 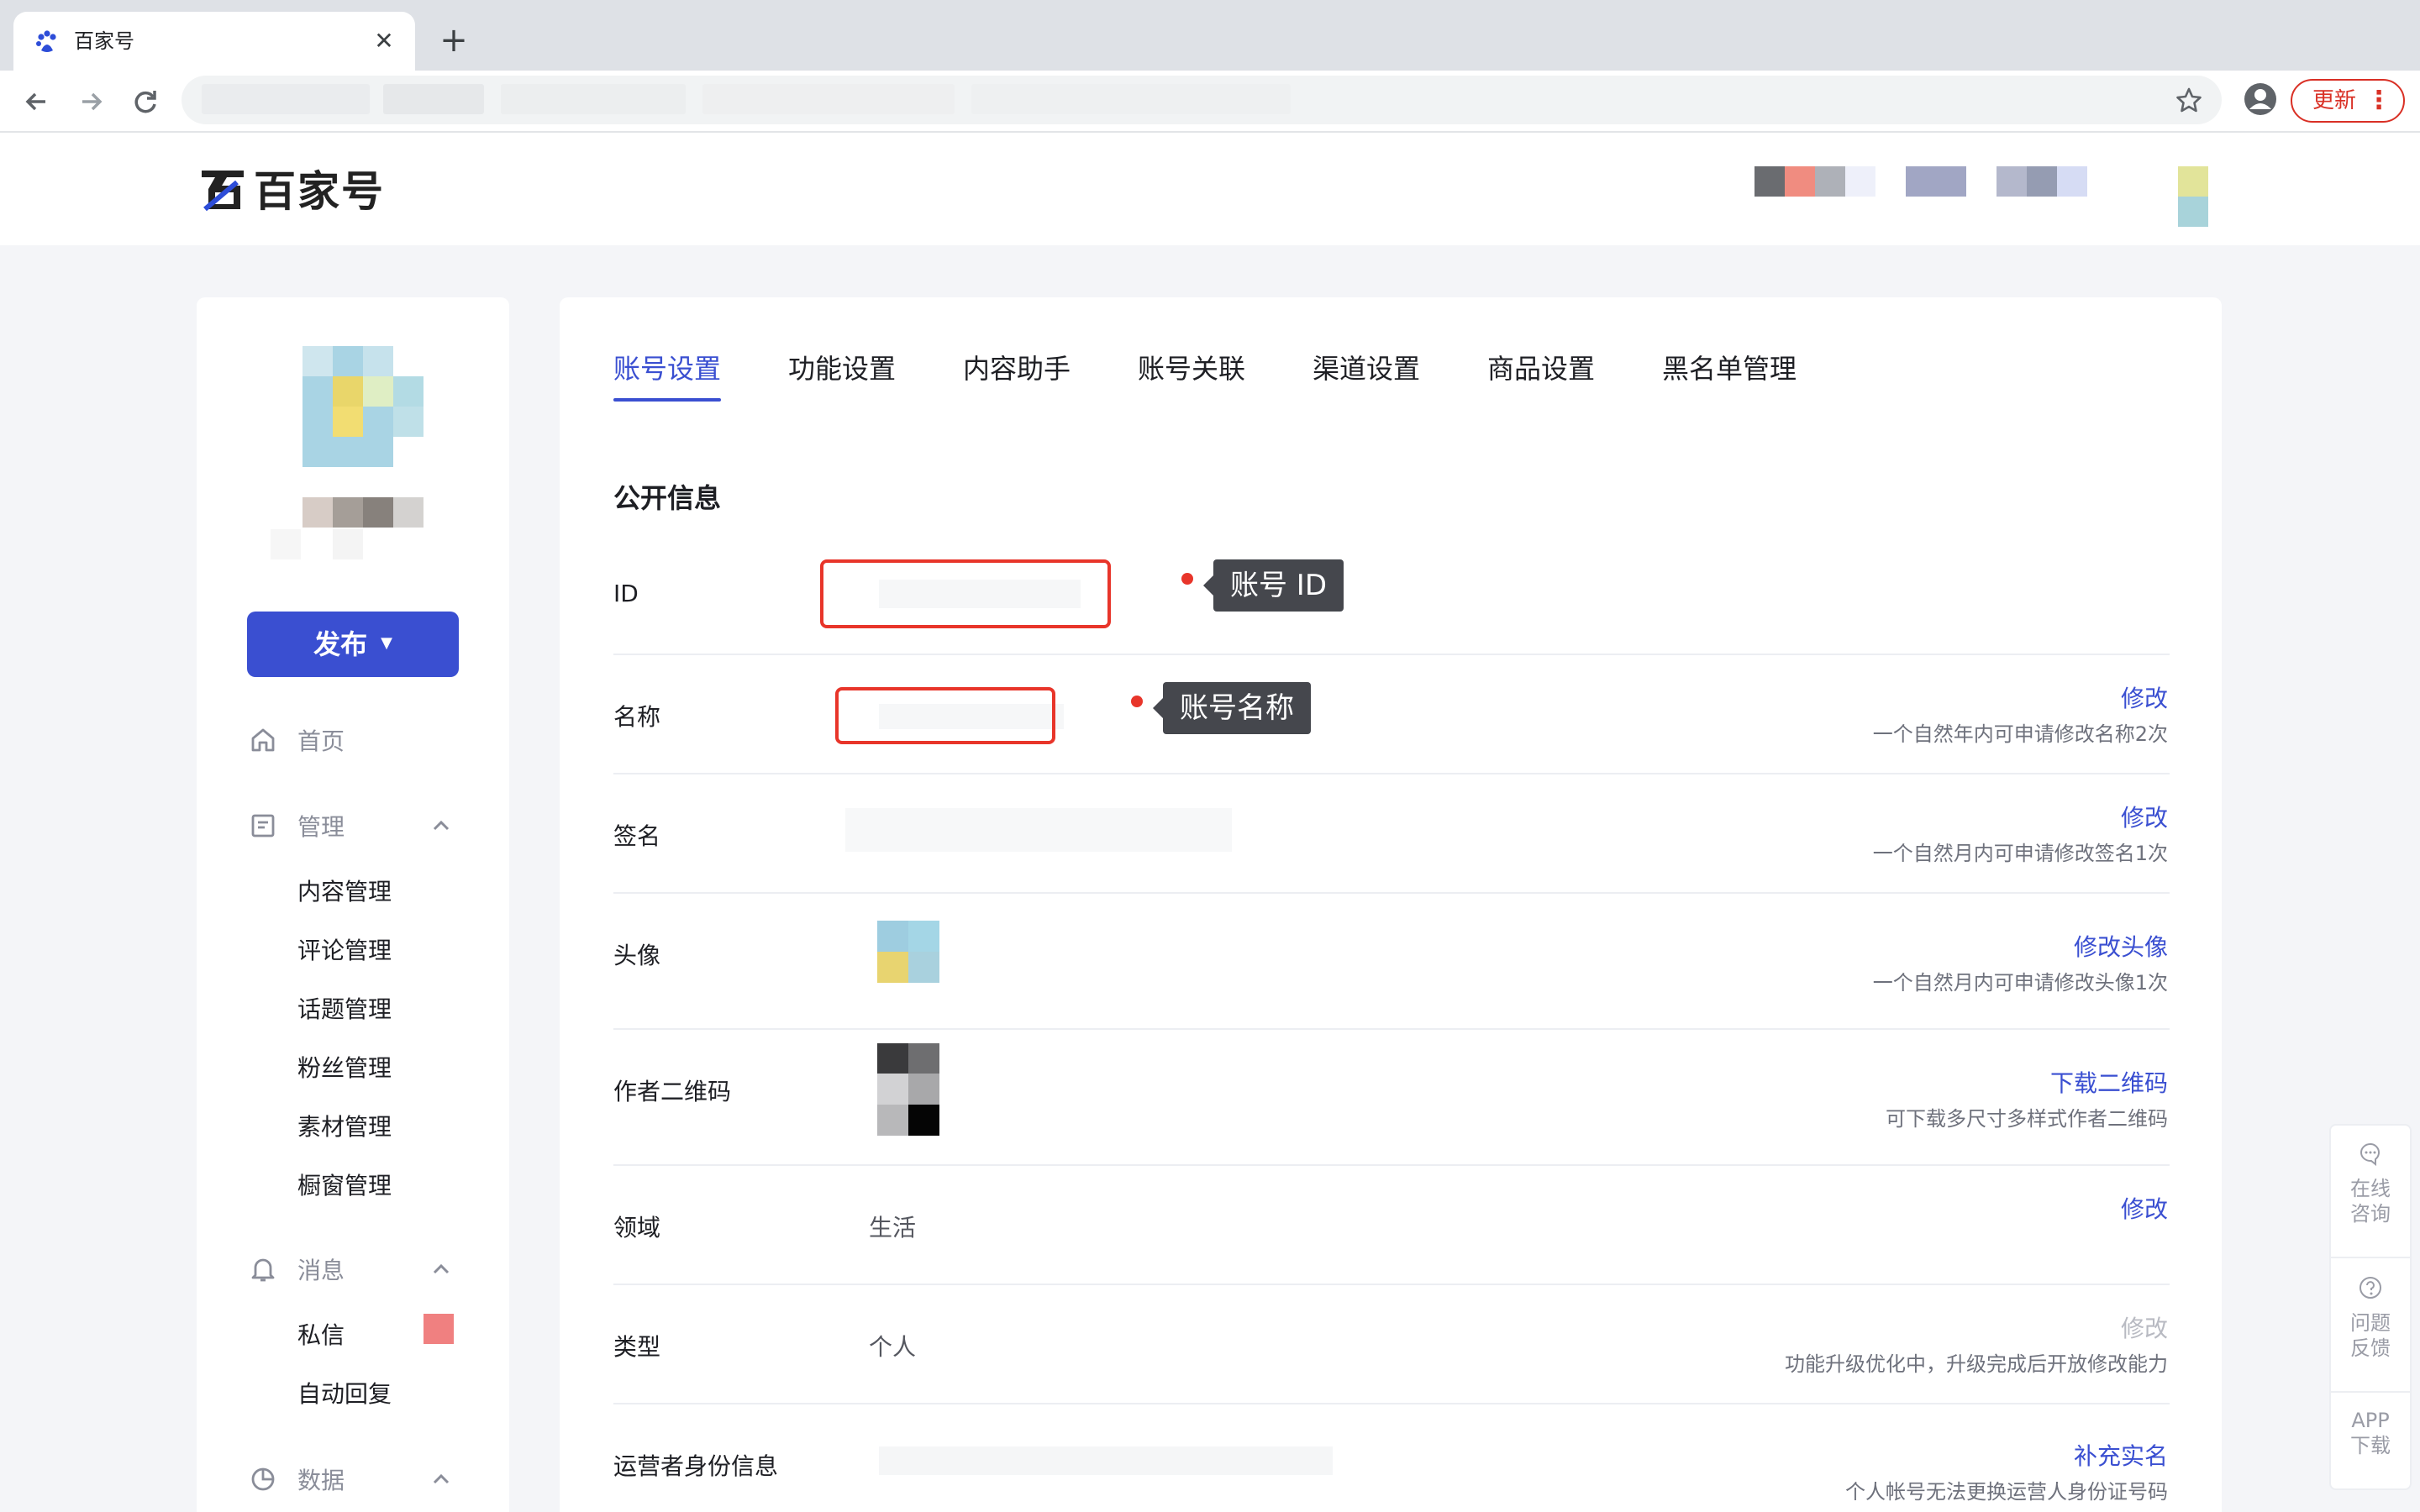 I want to click on document-icon, so click(x=263, y=825).